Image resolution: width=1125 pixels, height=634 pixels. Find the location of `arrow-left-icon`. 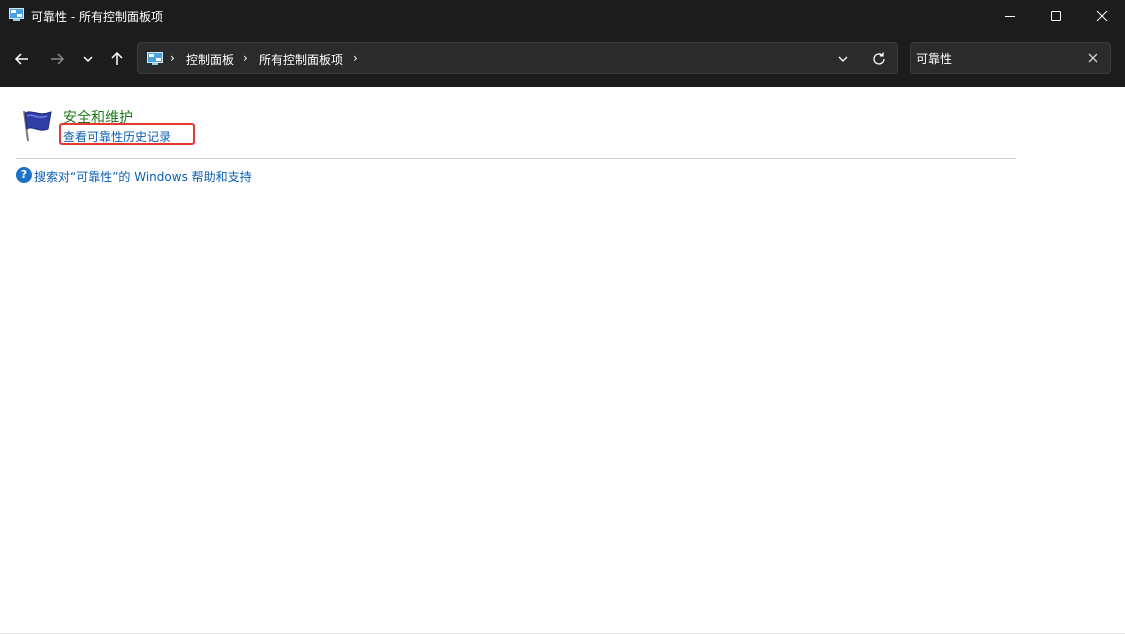

arrow-left-icon is located at coordinates (21, 59).